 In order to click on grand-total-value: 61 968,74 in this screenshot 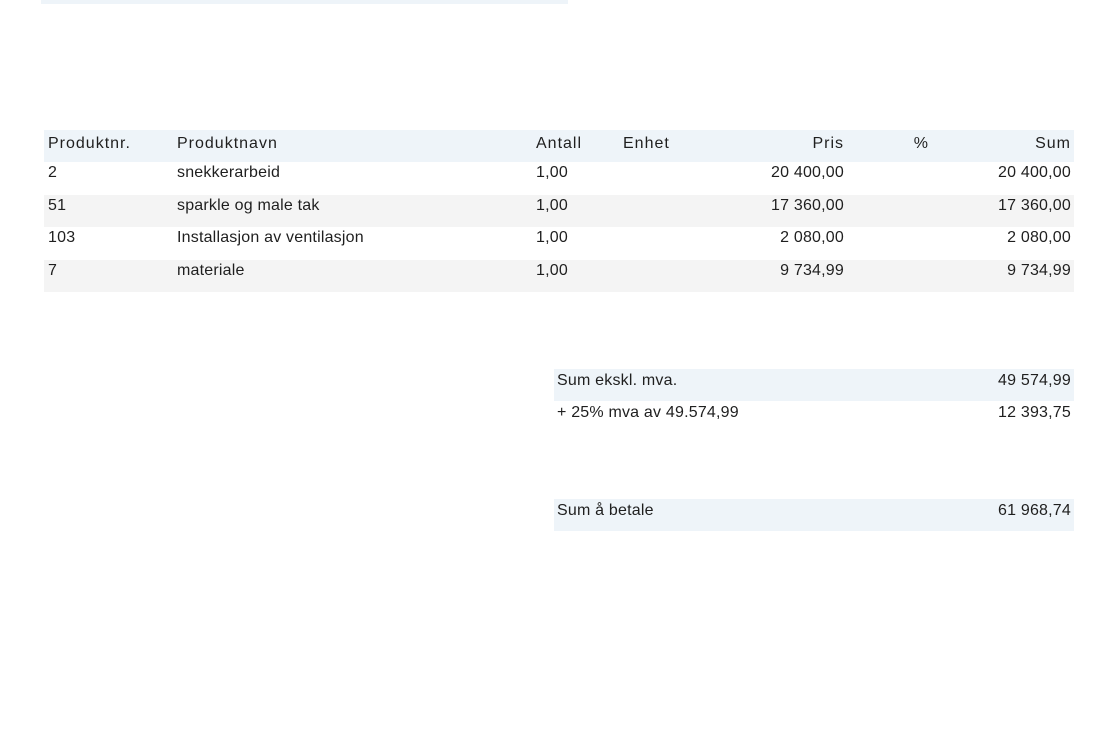, I will do `click(1034, 510)`.